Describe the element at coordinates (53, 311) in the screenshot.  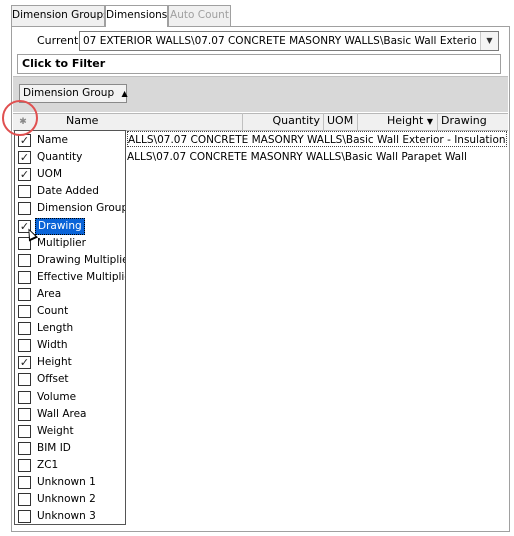
I see `column-chooser-item-label: Count` at that location.